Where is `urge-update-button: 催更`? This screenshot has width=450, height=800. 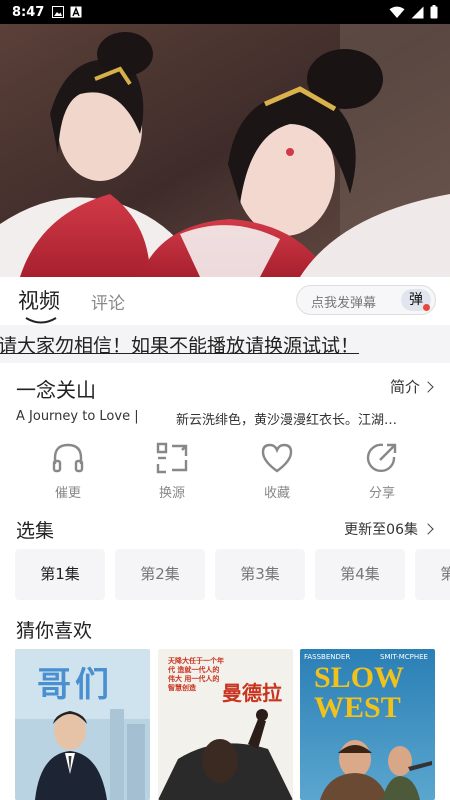
urge-update-button: 催更 is located at coordinates (68, 474).